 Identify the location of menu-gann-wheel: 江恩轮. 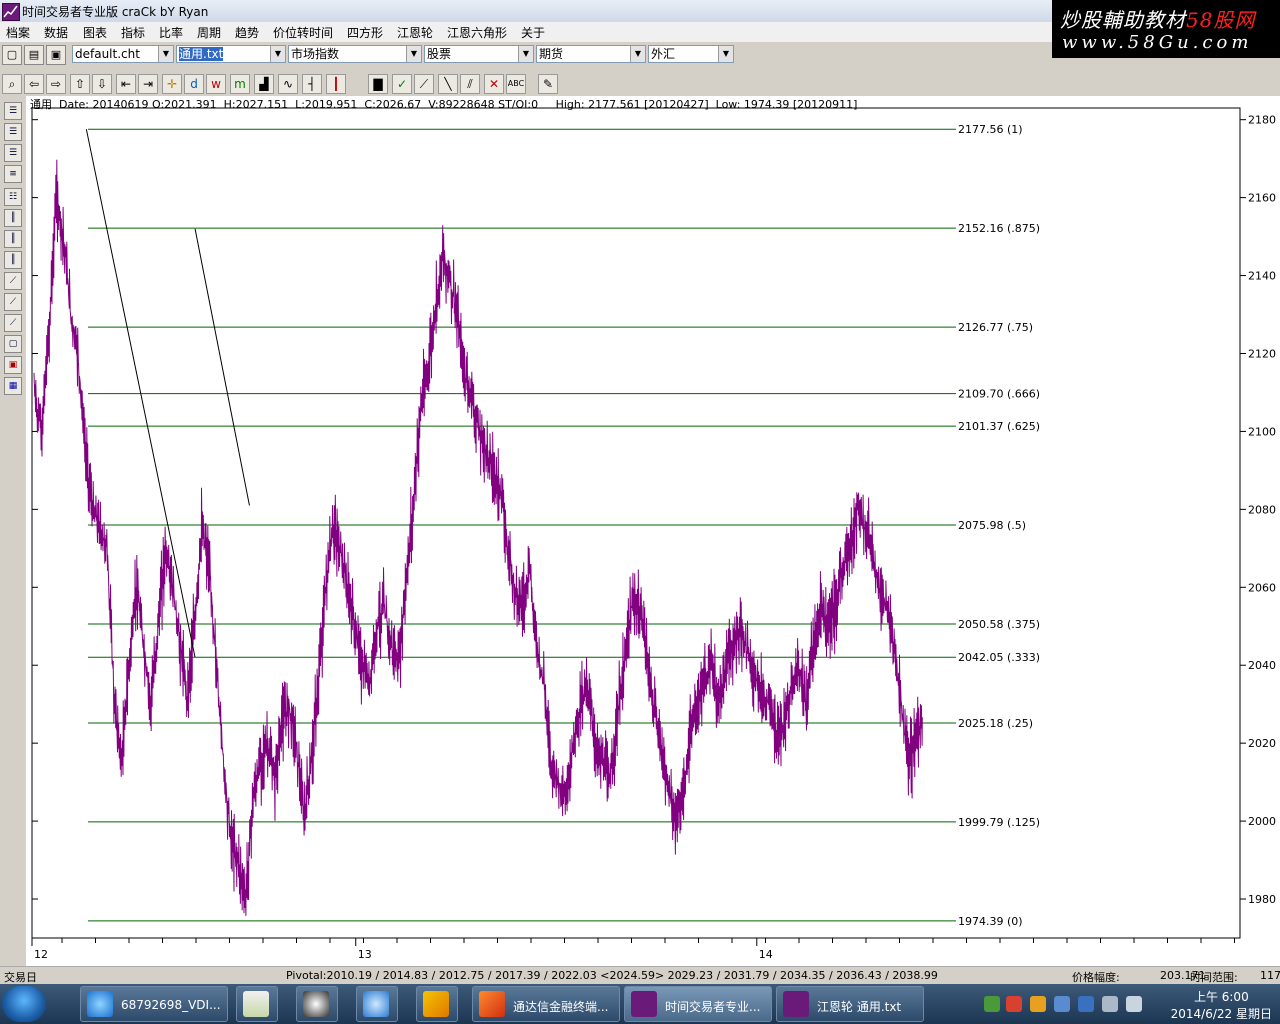
(415, 32).